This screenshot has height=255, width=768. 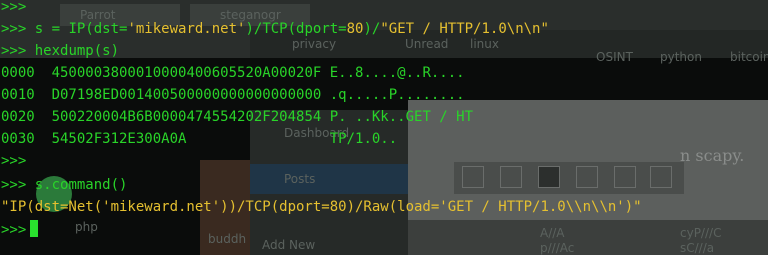 I want to click on hex-bytes: 500220004B6B0000474554202F204854, so click(x=186, y=117).